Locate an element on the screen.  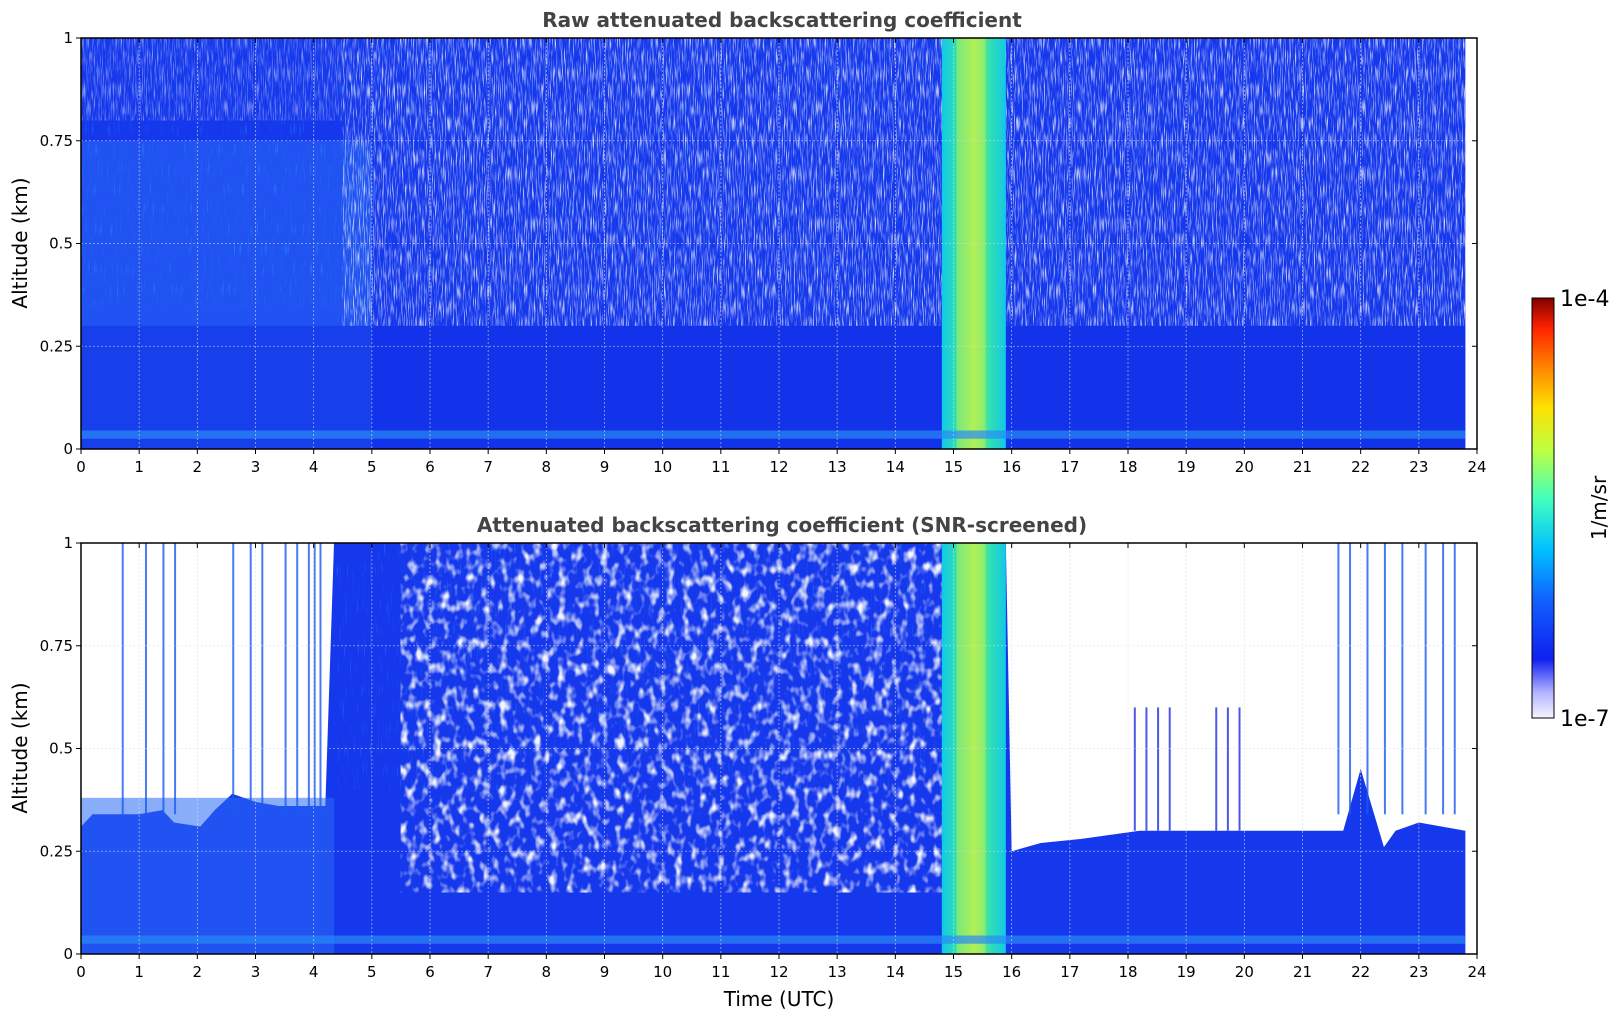
aerosol-layer is located at coordinates (208, 875).